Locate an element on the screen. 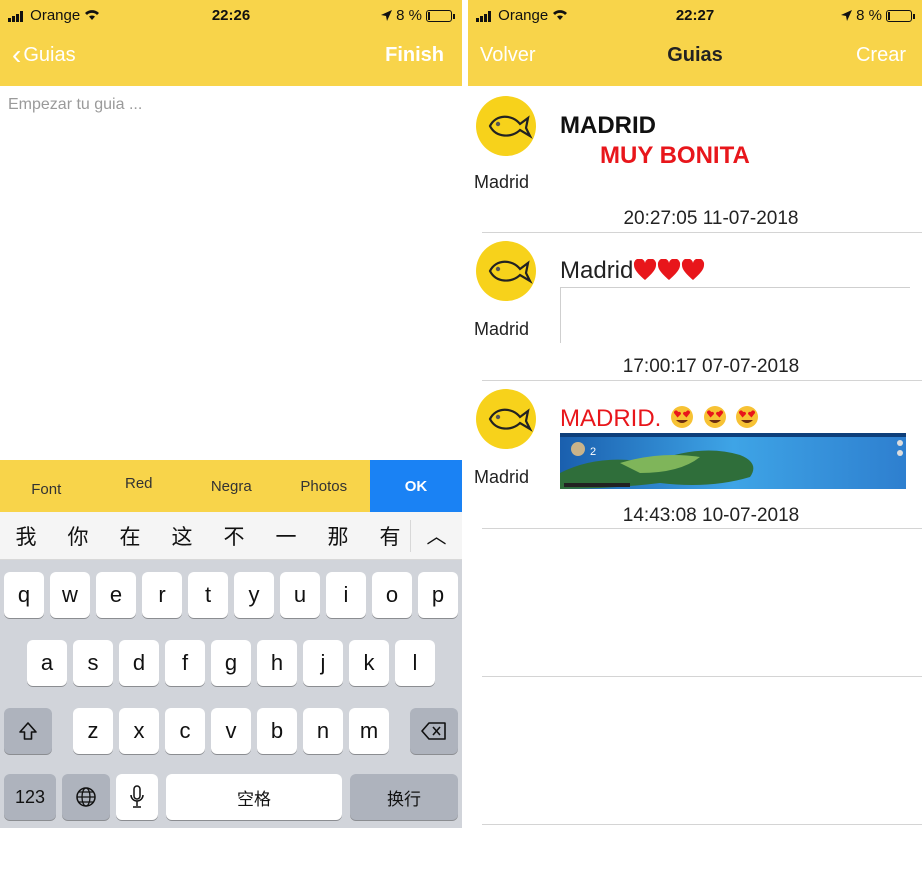  candidate: 我 is located at coordinates (26, 536).